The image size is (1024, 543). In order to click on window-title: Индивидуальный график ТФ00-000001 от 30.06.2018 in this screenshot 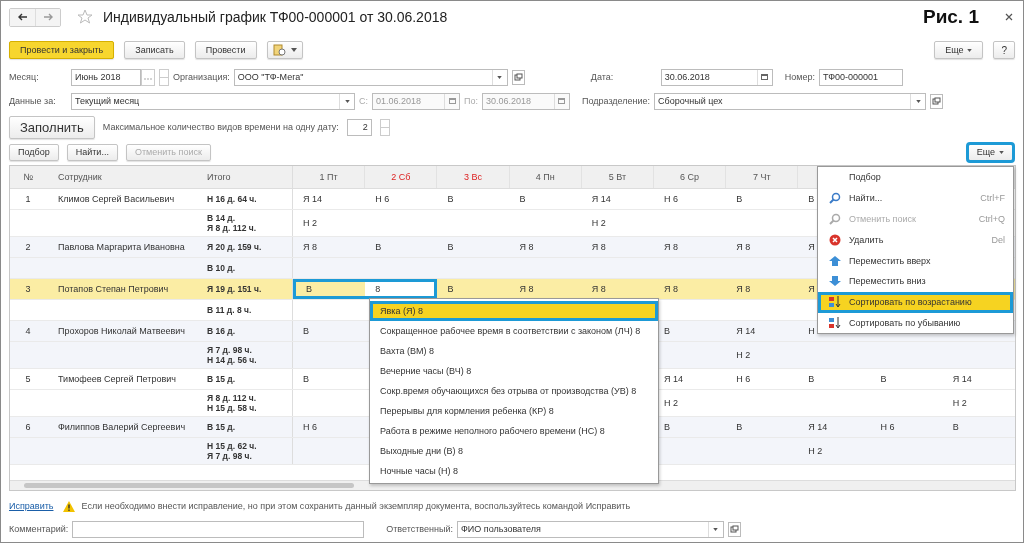, I will do `click(275, 17)`.